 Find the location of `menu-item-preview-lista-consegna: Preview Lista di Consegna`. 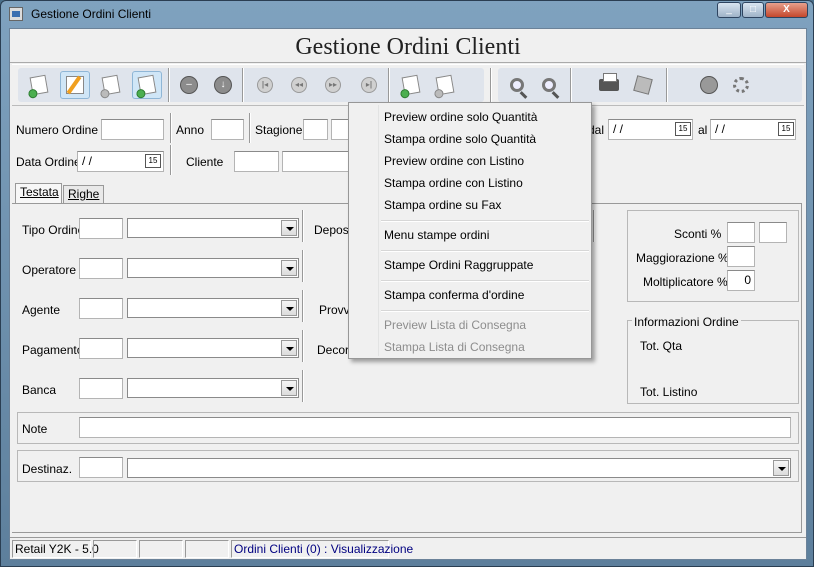

menu-item-preview-lista-consegna: Preview Lista di Consegna is located at coordinates (455, 325).